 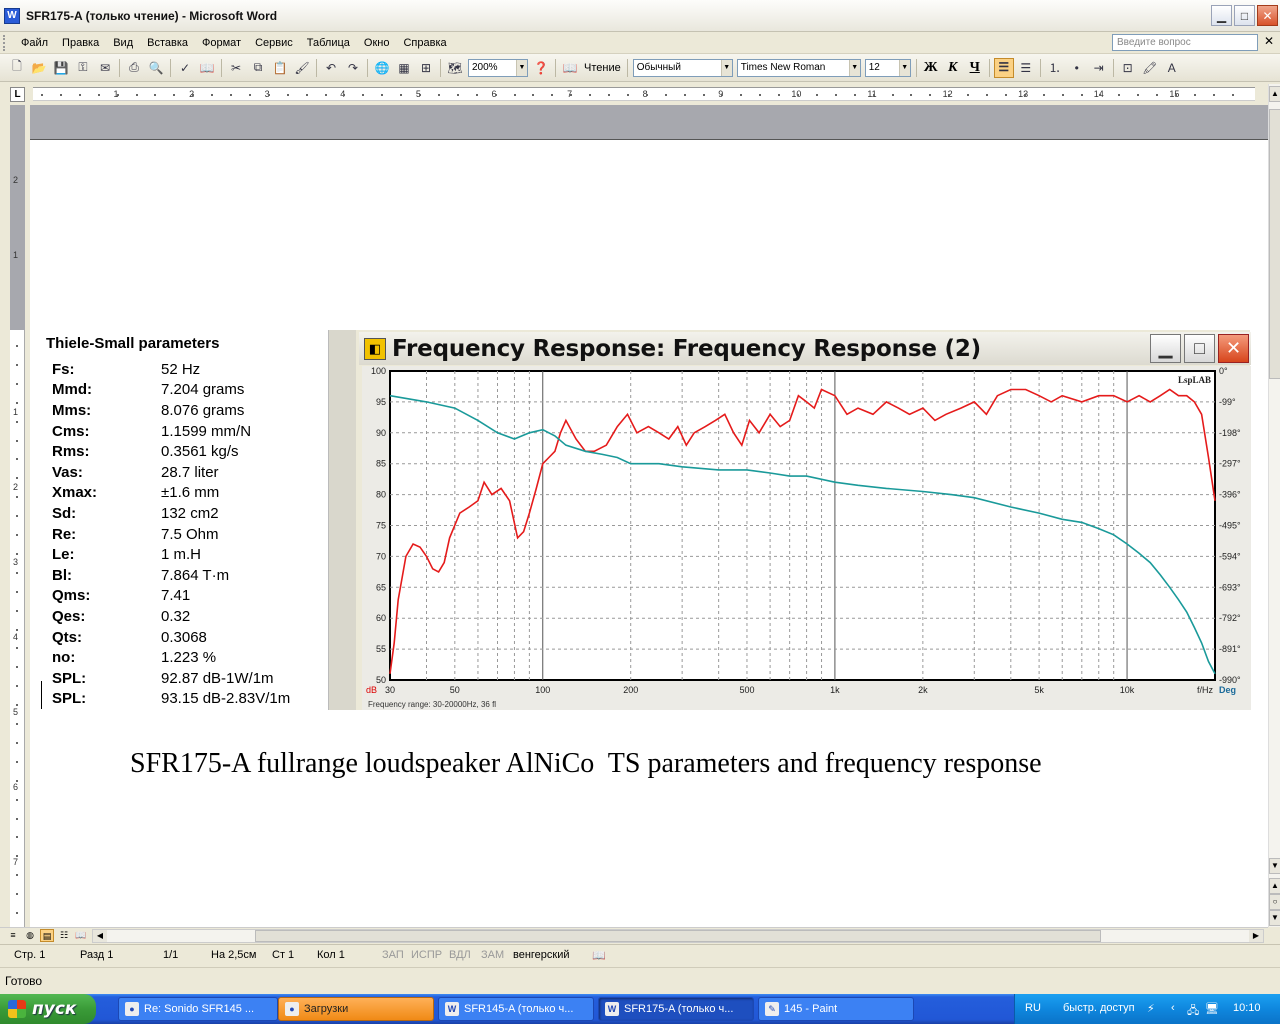 I want to click on align-center-icon: ☰, so click(x=1026, y=68).